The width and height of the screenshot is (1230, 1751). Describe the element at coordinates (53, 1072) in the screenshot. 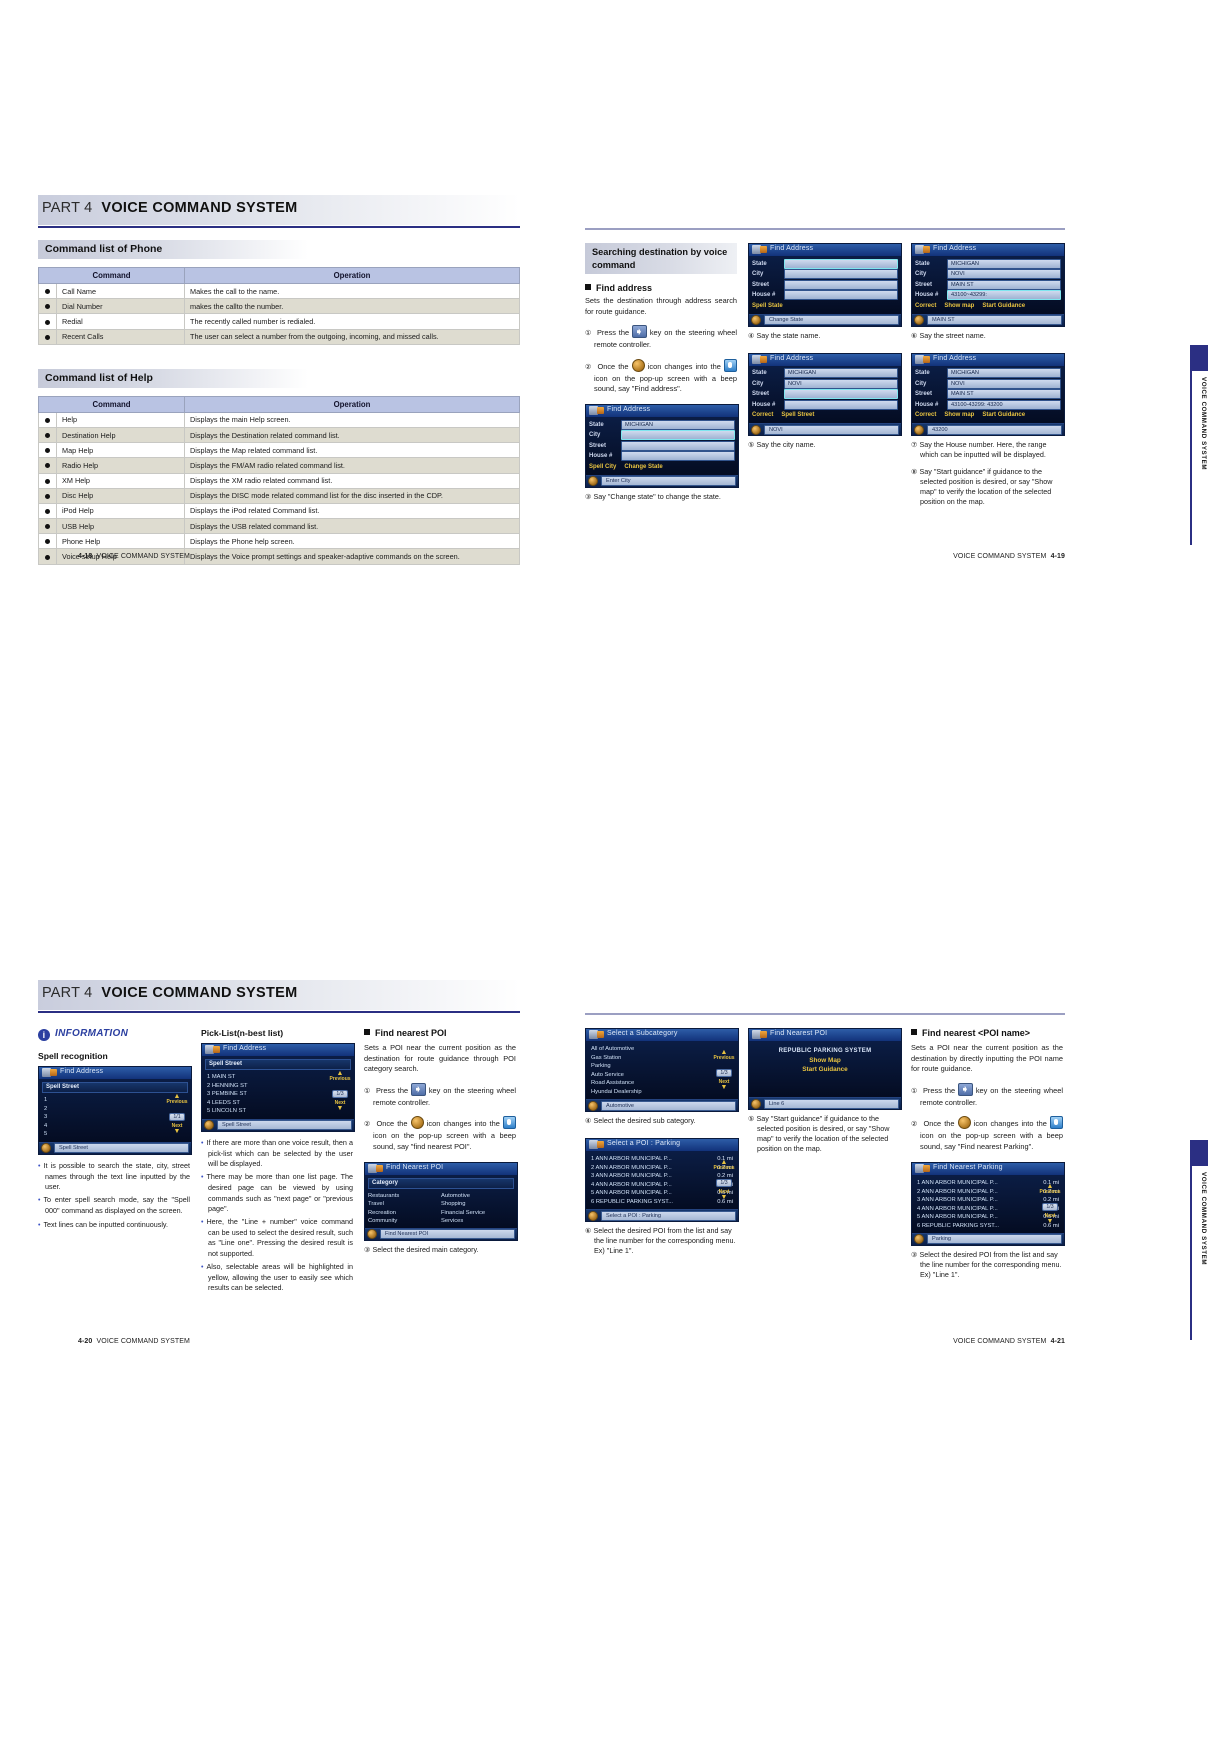

I see `nav-arrow-title-icon` at that location.